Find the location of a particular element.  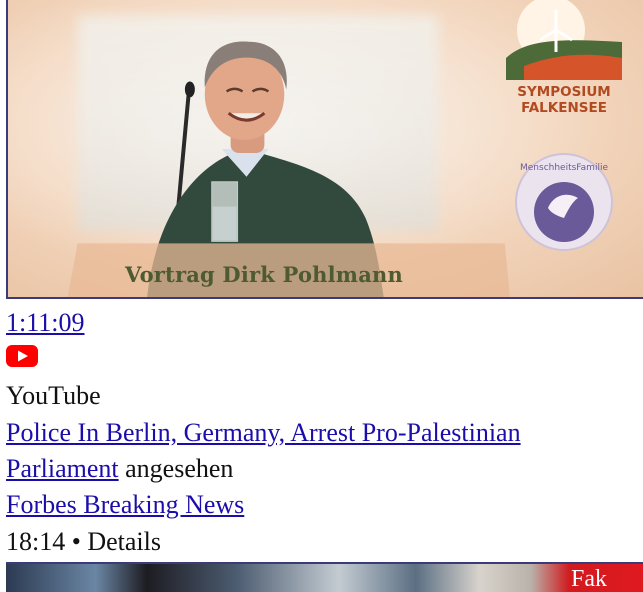

youtube-play-icon is located at coordinates (22, 356).